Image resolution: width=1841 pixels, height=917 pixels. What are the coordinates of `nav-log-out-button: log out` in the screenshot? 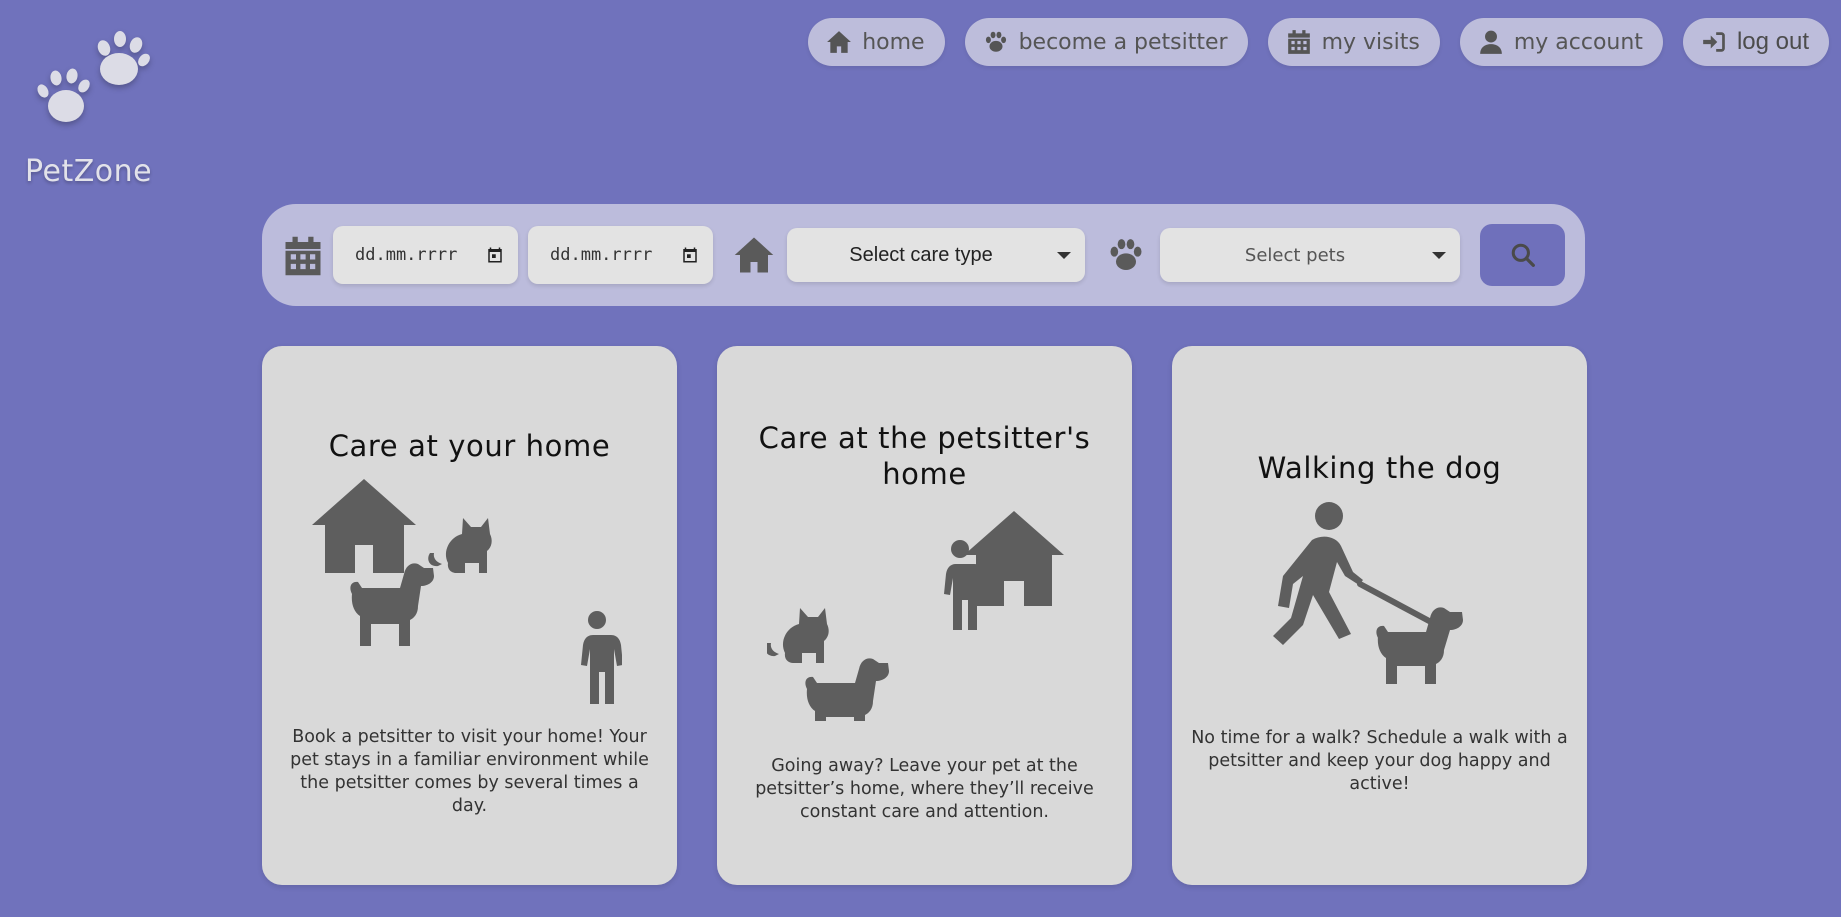 It's located at (1755, 42).